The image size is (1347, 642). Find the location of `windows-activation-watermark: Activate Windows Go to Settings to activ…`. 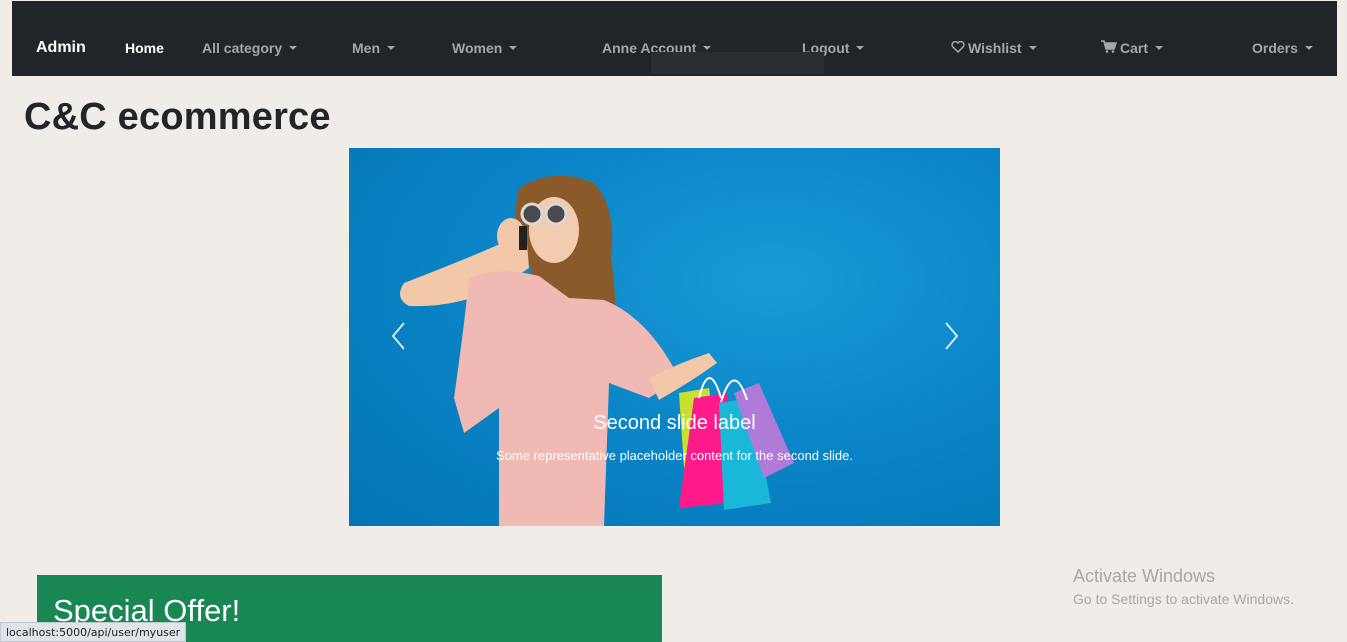

windows-activation-watermark: Activate Windows Go to Settings to activ… is located at coordinates (1183, 586).